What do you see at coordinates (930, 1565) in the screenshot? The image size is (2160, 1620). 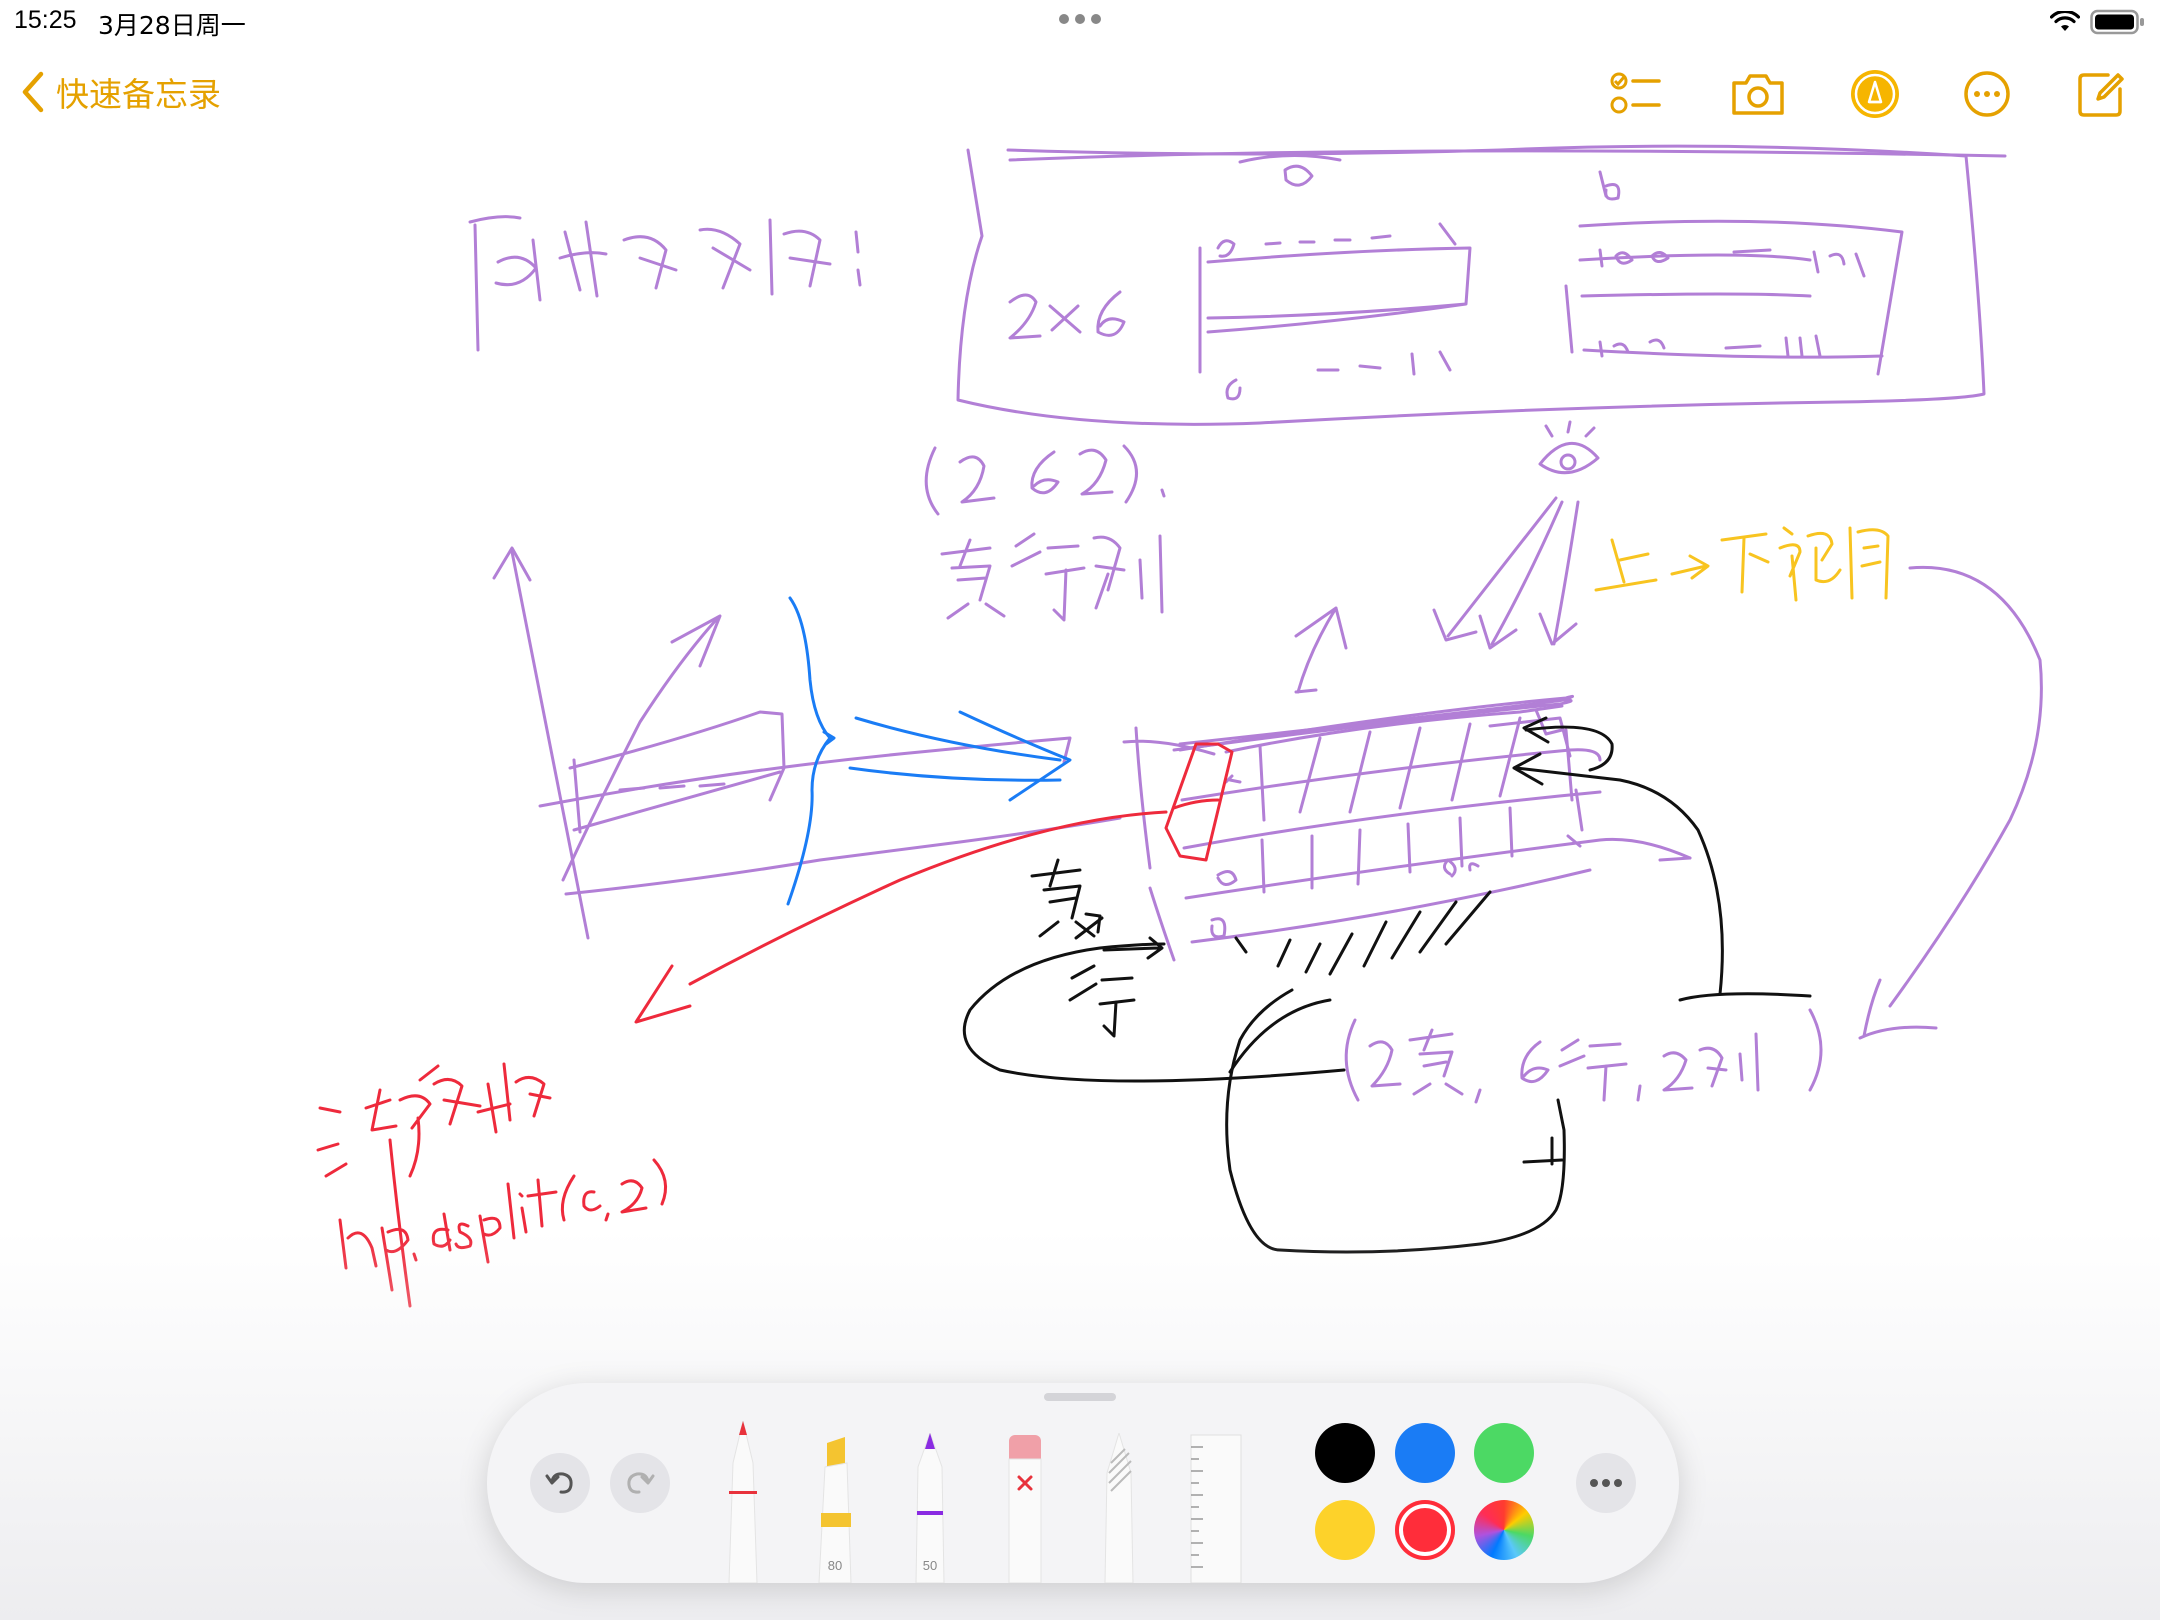 I see `pencil-size-label: 50` at bounding box center [930, 1565].